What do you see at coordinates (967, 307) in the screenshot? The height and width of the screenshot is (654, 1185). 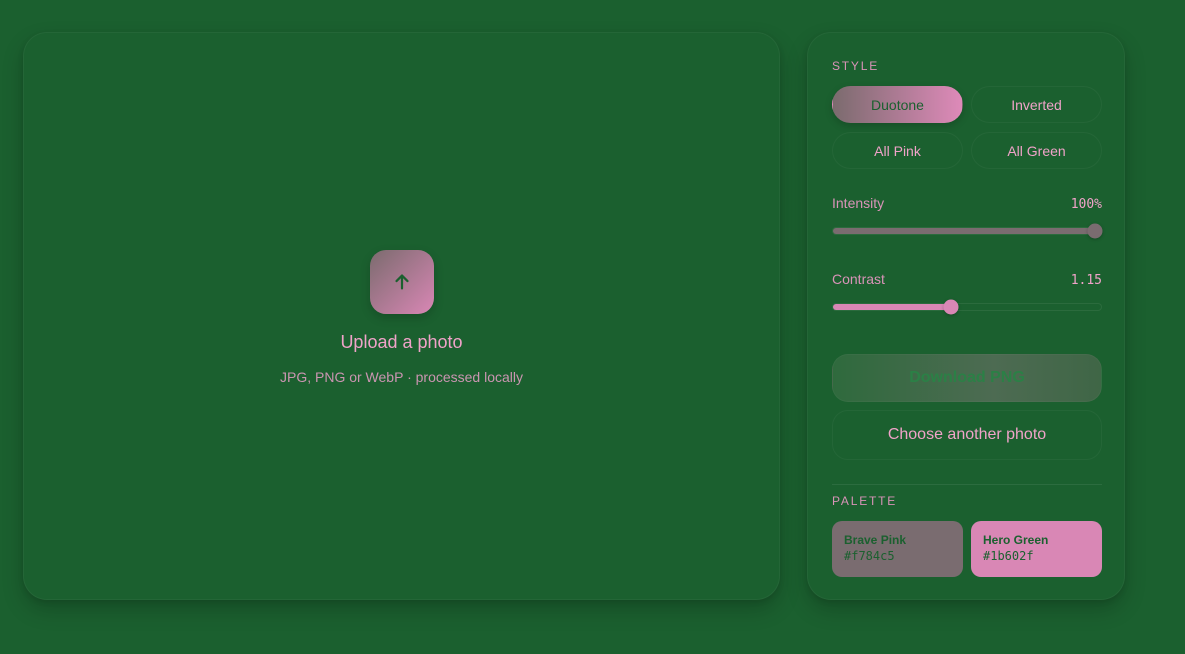 I see `contrast-slider` at bounding box center [967, 307].